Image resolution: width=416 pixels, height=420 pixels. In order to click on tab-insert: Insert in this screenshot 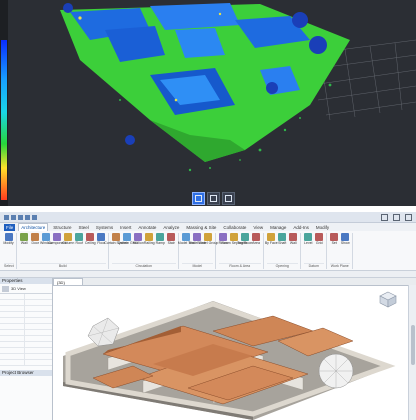, I will do `click(125, 227)`.